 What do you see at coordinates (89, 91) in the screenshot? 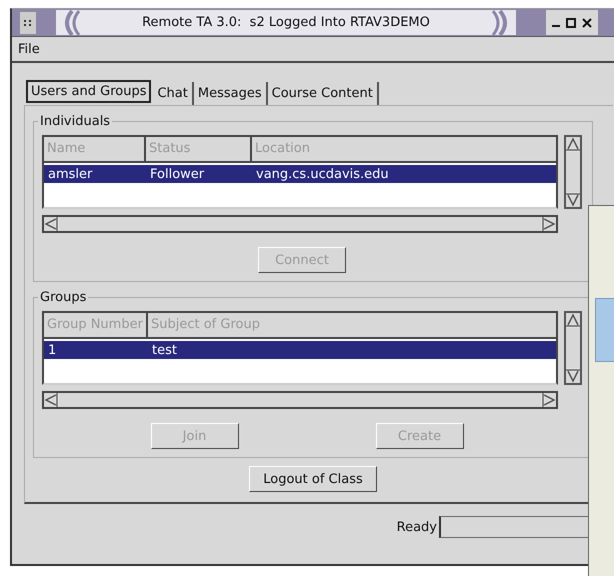
I see `tab: Users and Groups` at bounding box center [89, 91].